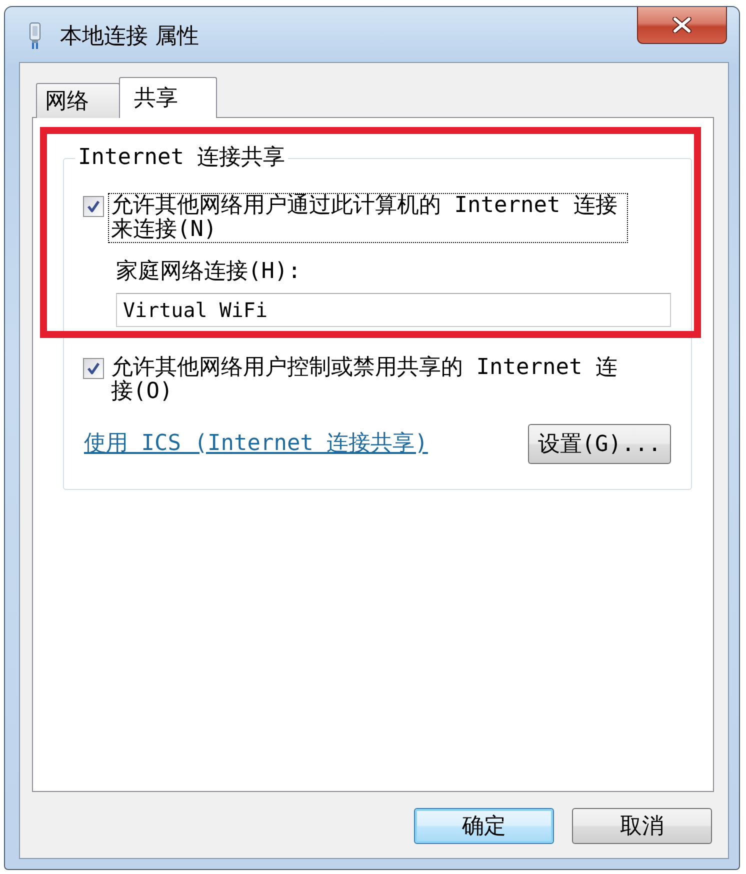  What do you see at coordinates (393, 310) in the screenshot?
I see `text-field: Virtual WiFi` at bounding box center [393, 310].